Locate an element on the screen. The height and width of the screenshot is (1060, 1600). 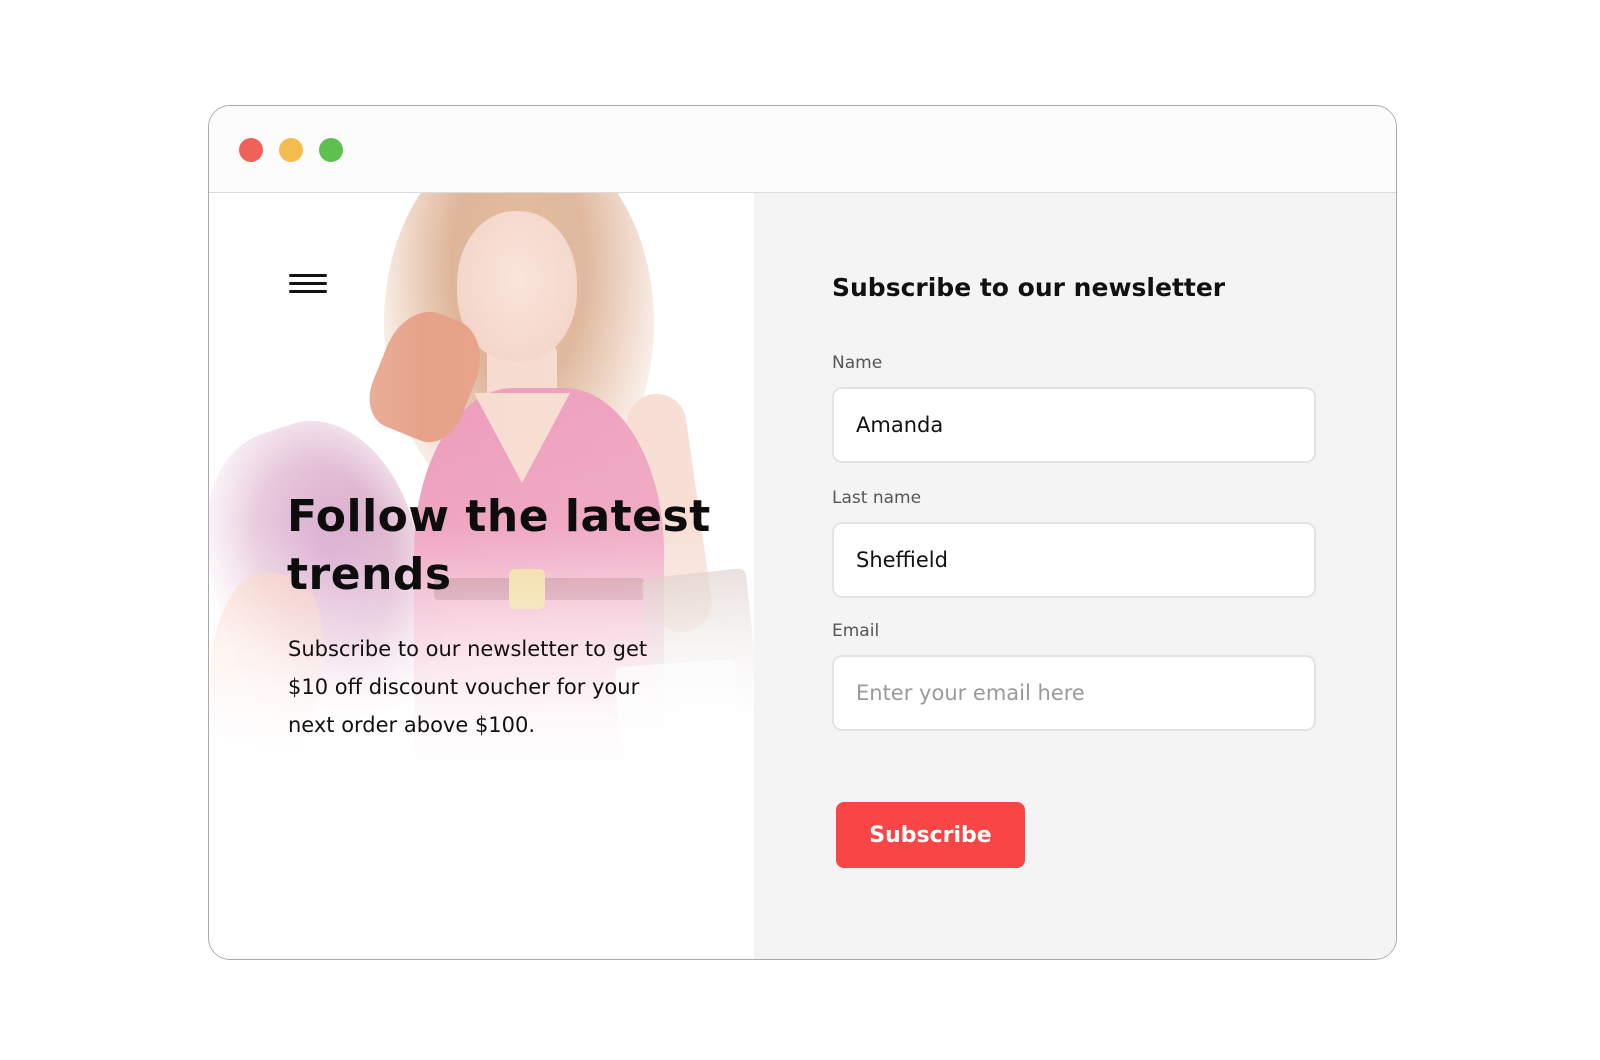
hero-headline: Follow the latest trends is located at coordinates (499, 545).